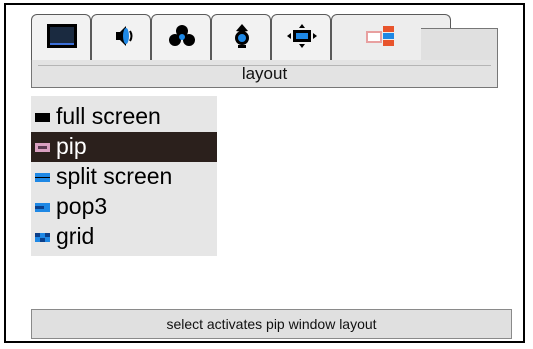 The height and width of the screenshot is (349, 533). What do you see at coordinates (71, 146) in the screenshot?
I see `menu-item-label: pip` at bounding box center [71, 146].